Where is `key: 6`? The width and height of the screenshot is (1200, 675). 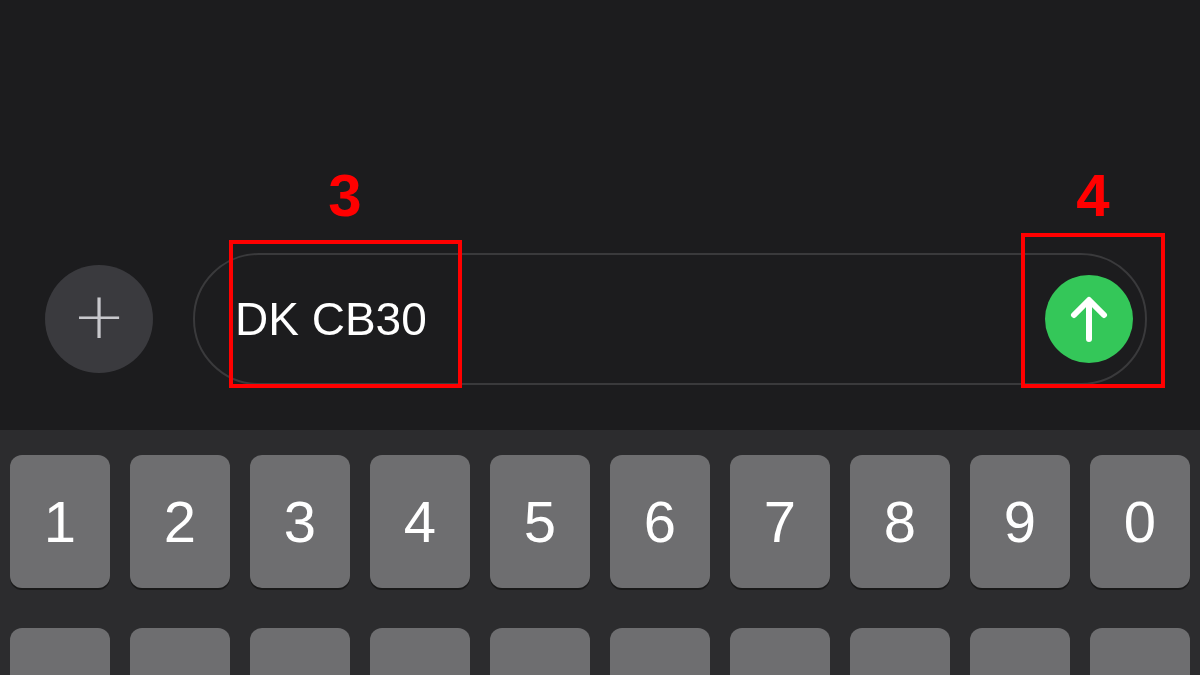
key: 6 is located at coordinates (660, 521).